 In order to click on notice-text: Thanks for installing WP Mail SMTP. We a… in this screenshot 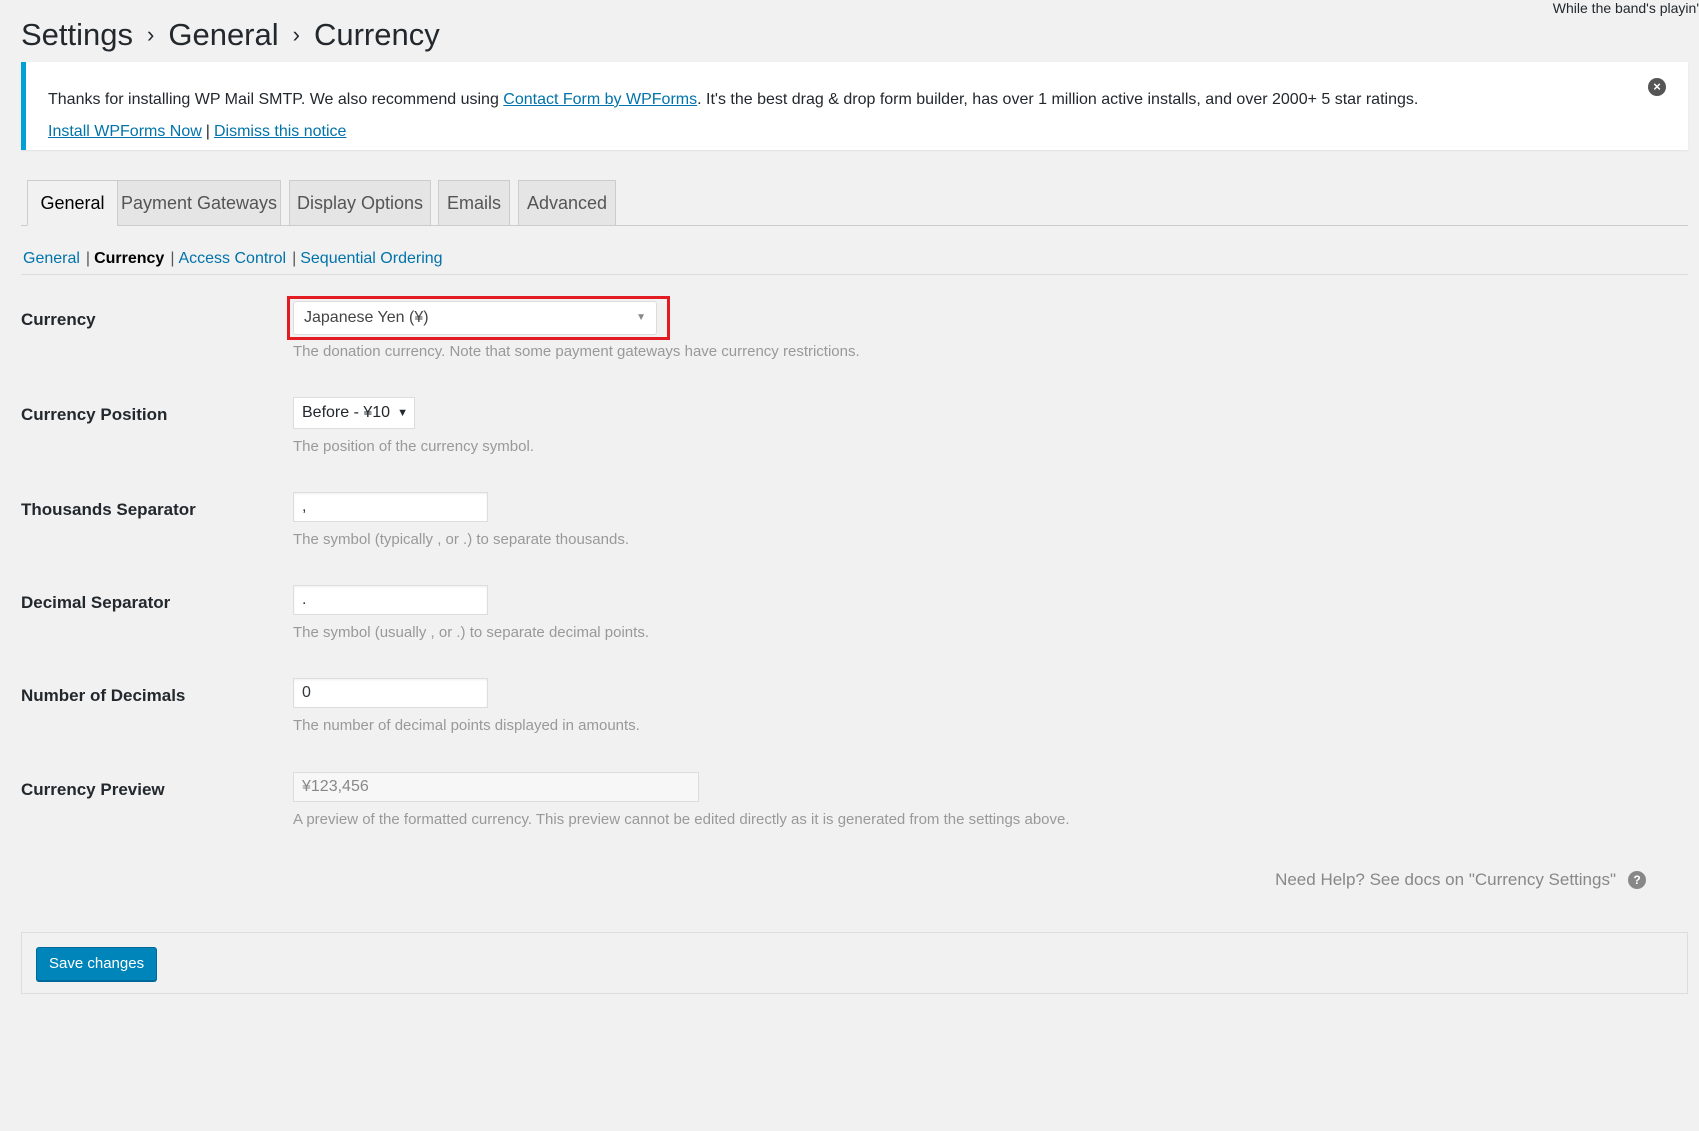, I will do `click(276, 99)`.